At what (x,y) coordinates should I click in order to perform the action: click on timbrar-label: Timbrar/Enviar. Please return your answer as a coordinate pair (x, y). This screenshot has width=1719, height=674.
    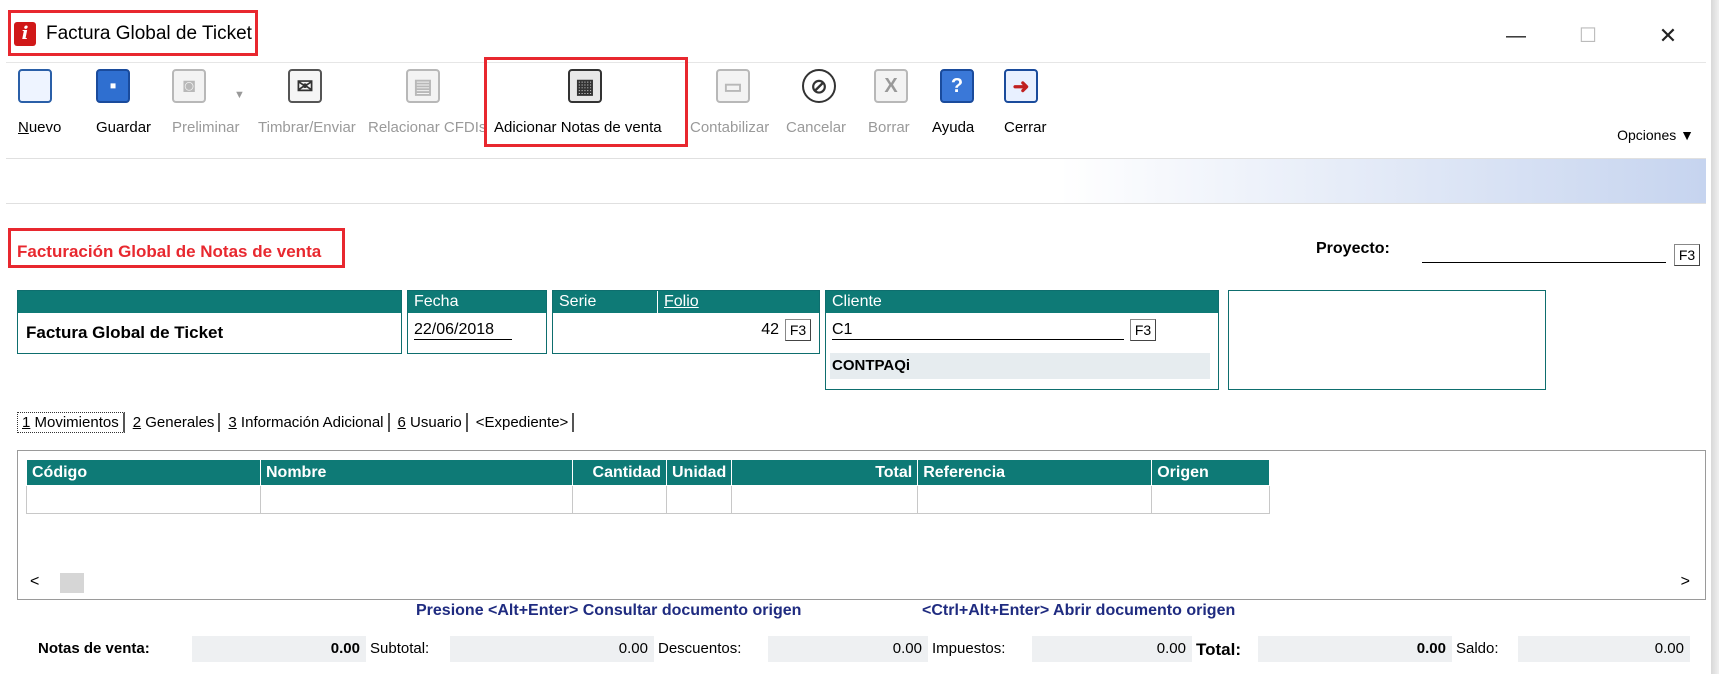
    Looking at the image, I should click on (307, 127).